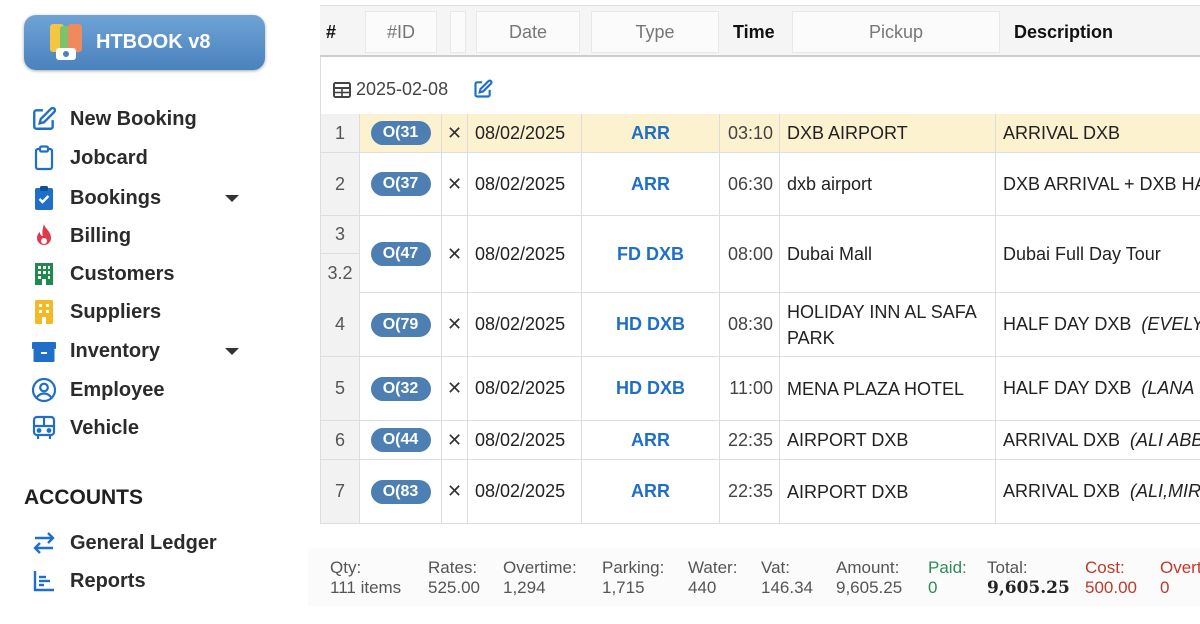  I want to click on nav-item-suppliers: Suppliers, so click(145, 312).